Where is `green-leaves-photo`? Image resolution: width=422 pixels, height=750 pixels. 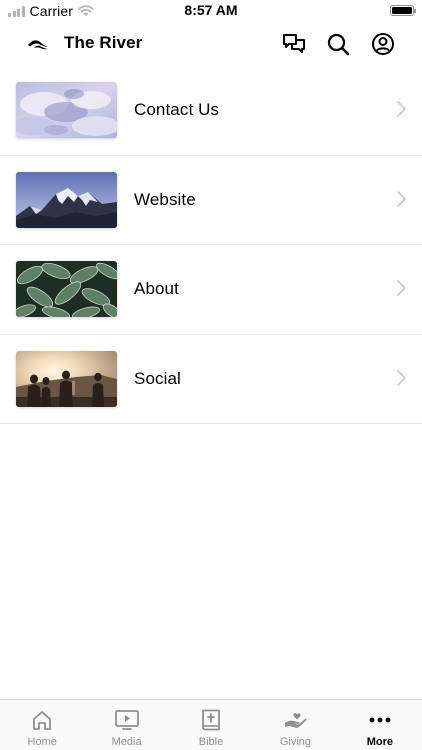
green-leaves-photo is located at coordinates (66, 289).